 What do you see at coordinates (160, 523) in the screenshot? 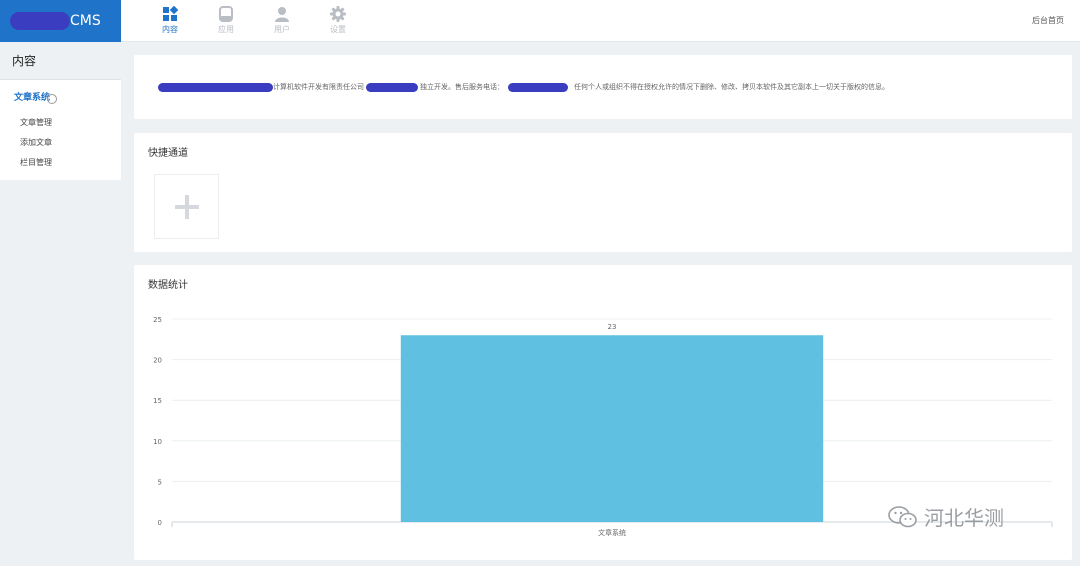
I see `y-tick-label: 0` at bounding box center [160, 523].